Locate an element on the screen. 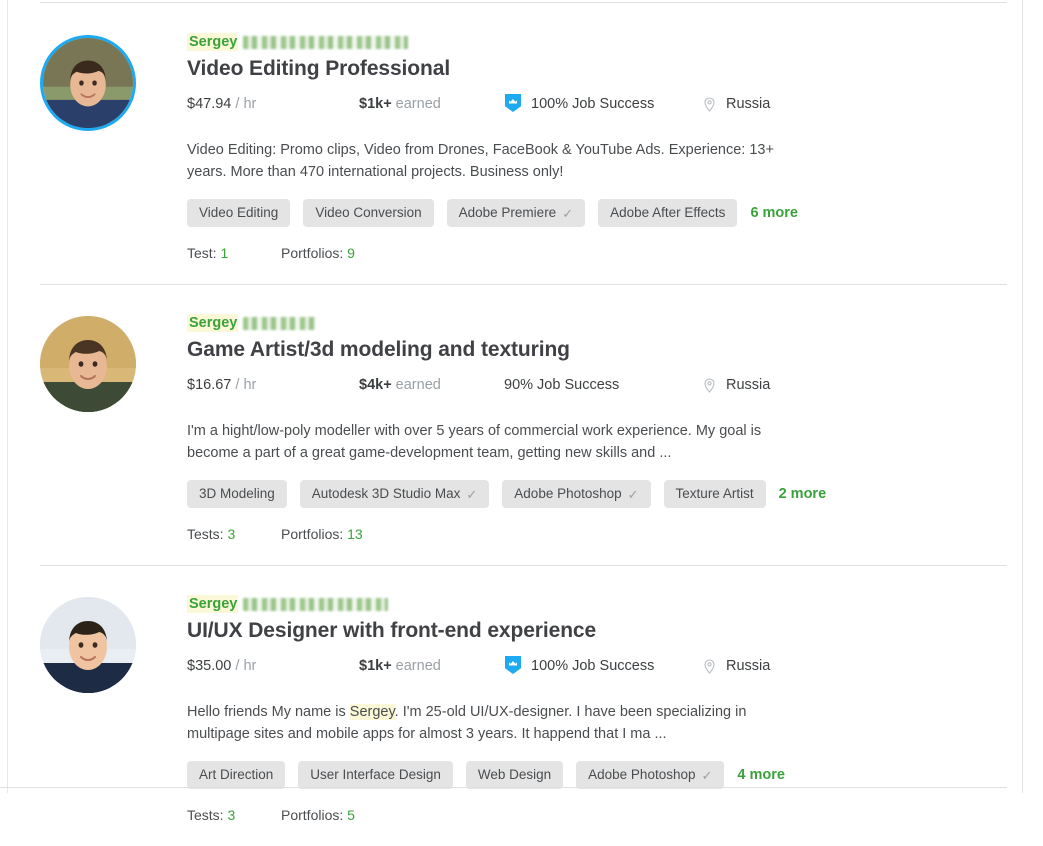  portfolios-count: 13 is located at coordinates (355, 534).